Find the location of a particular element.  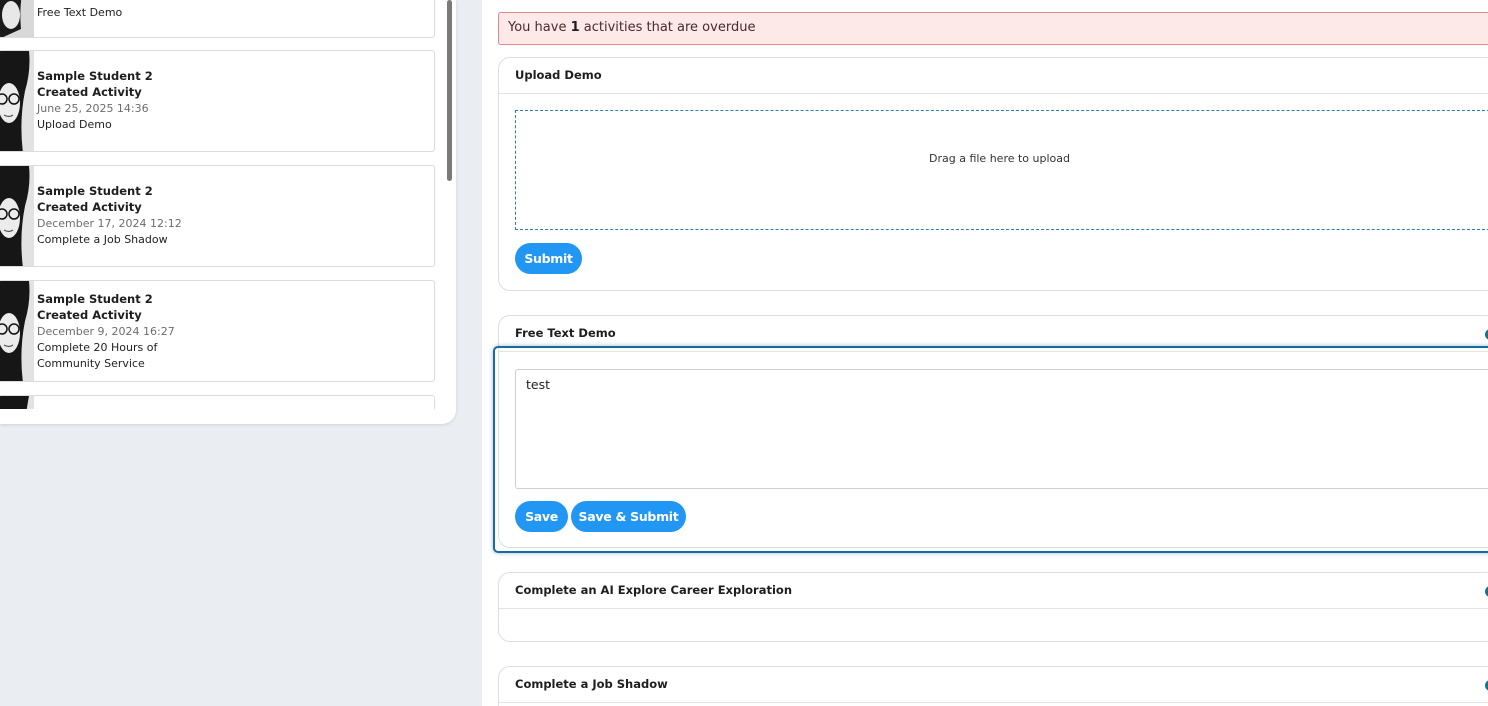

feed-item-title: Upload Demo is located at coordinates (74, 124).